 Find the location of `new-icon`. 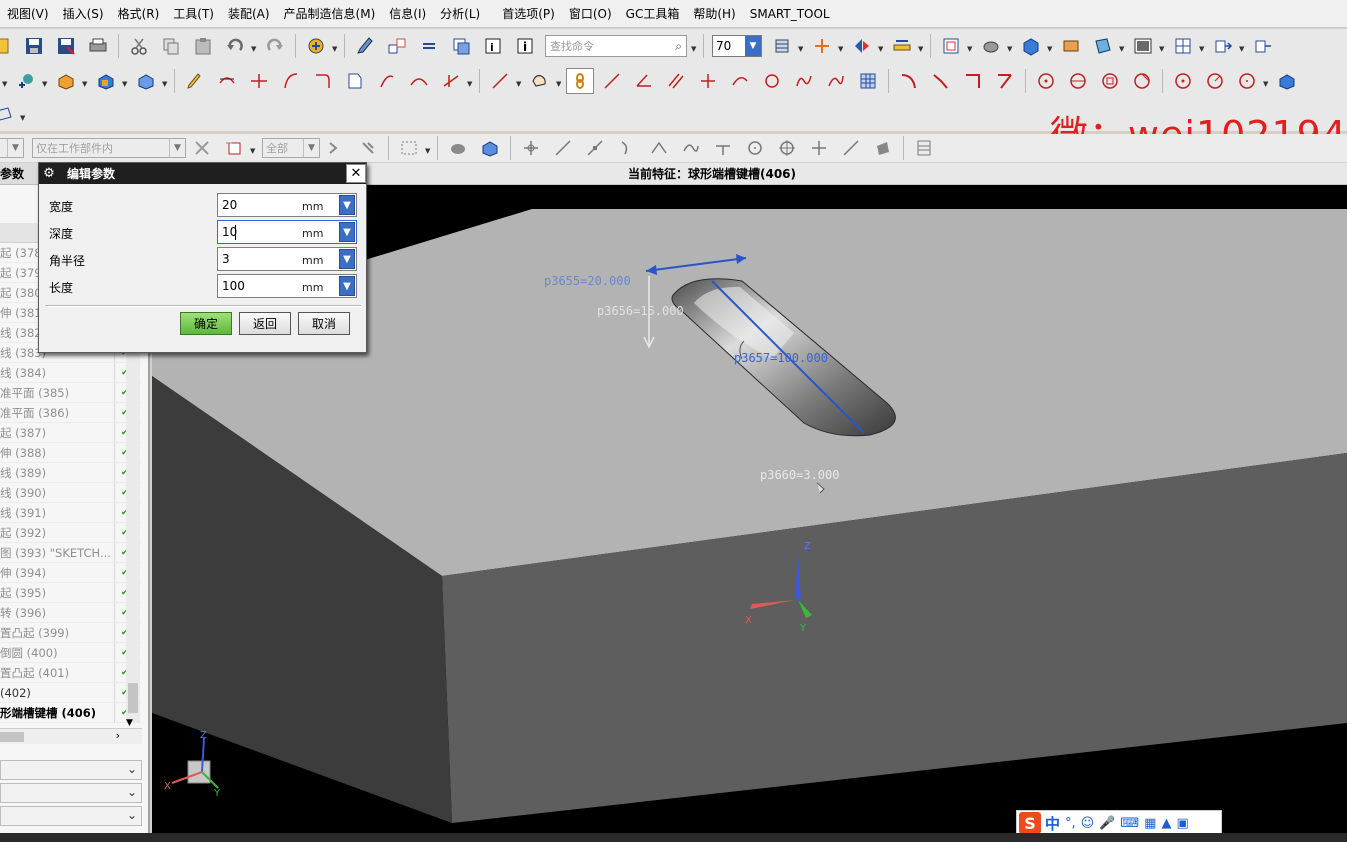

new-icon is located at coordinates (8, 46).